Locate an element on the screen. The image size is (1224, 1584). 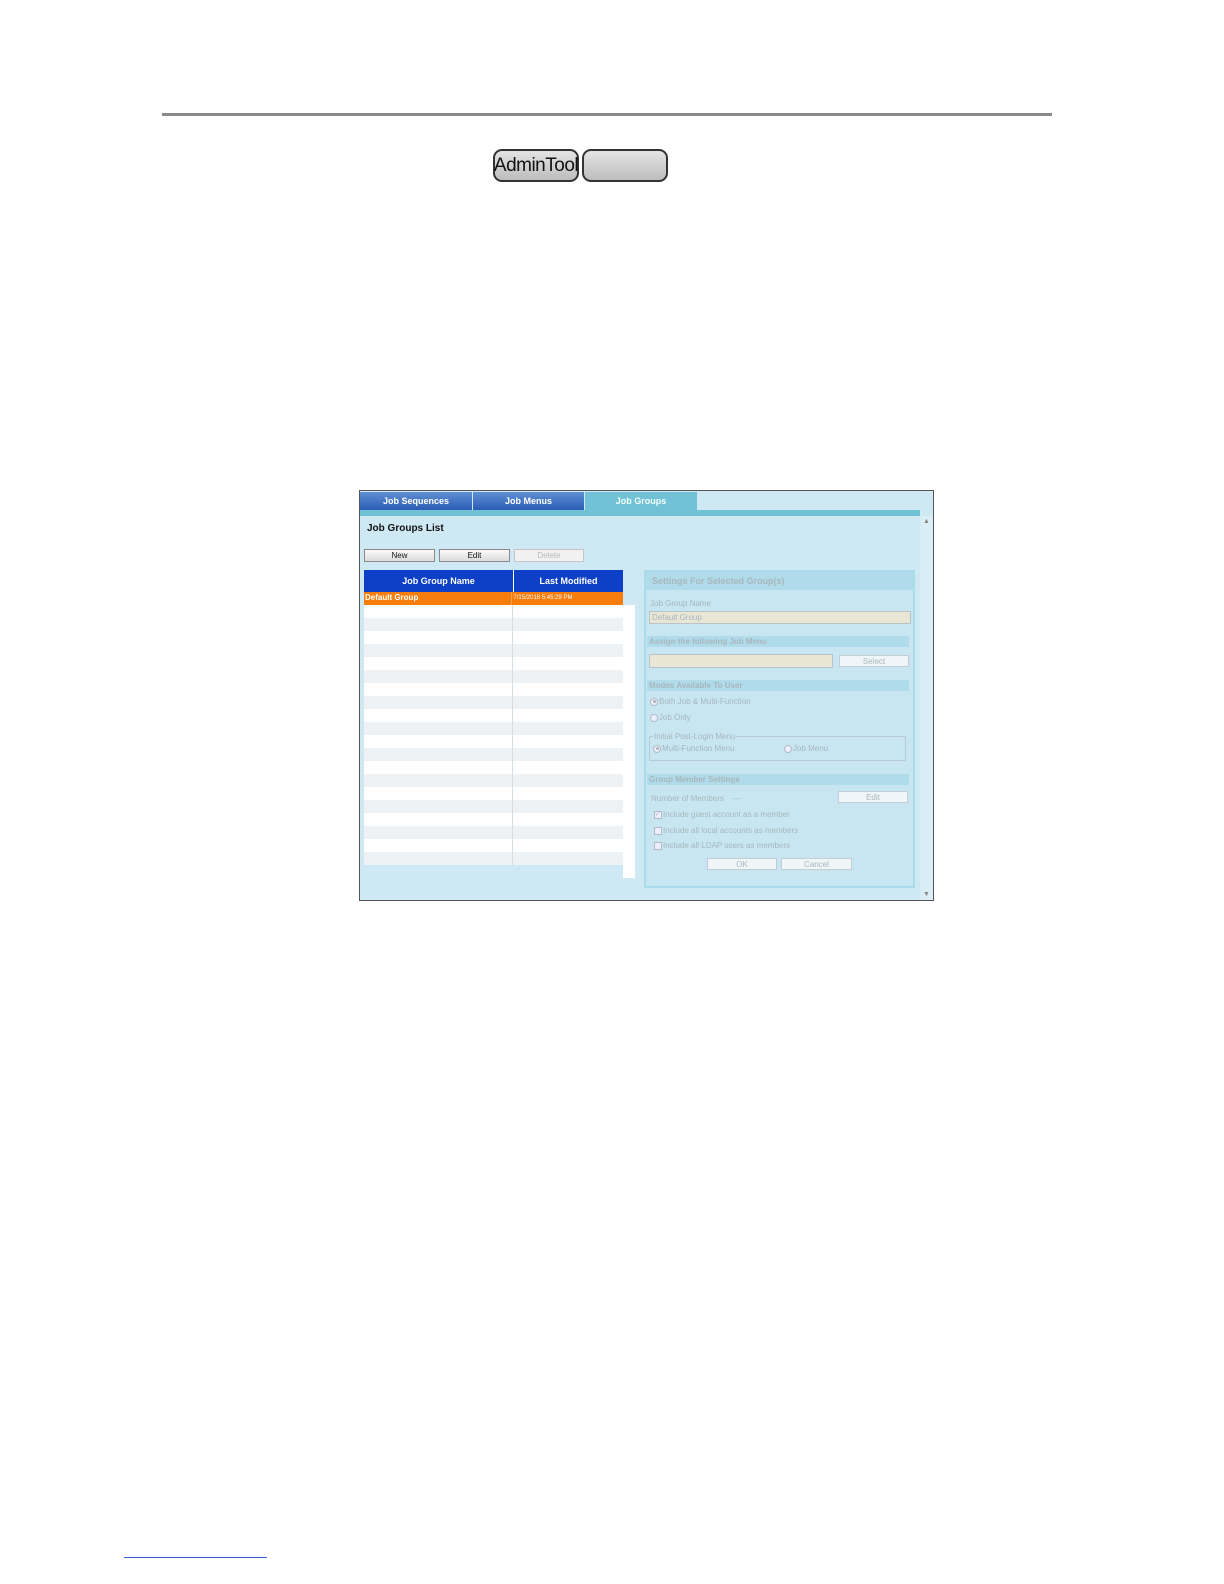
number-of-members-label: Number of Members --- is located at coordinates (695, 798).